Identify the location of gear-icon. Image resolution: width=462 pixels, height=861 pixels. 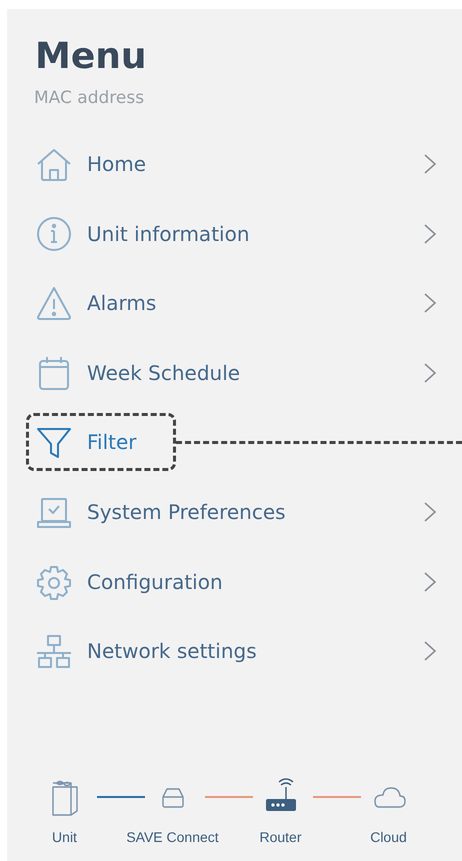
(54, 582).